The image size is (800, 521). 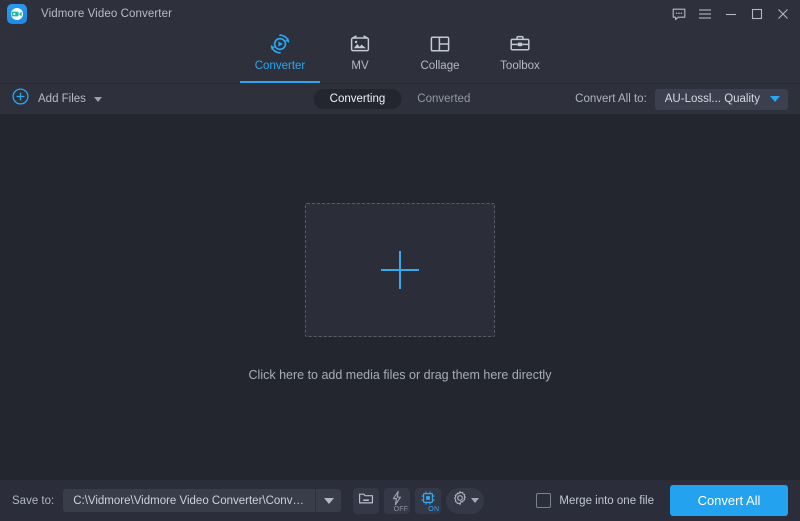 I want to click on settings-button, so click(x=465, y=500).